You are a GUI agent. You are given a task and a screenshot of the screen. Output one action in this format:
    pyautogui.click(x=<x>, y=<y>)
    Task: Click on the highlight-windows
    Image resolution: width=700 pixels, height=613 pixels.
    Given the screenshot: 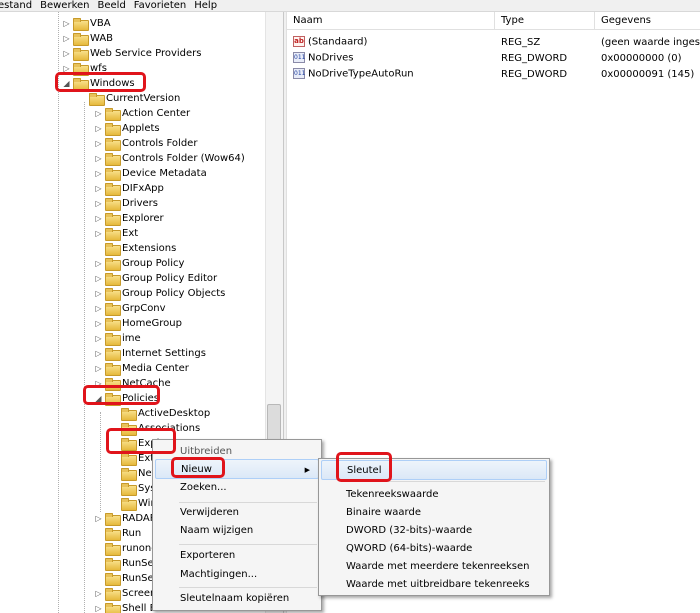 What is the action you would take?
    pyautogui.click(x=100, y=82)
    